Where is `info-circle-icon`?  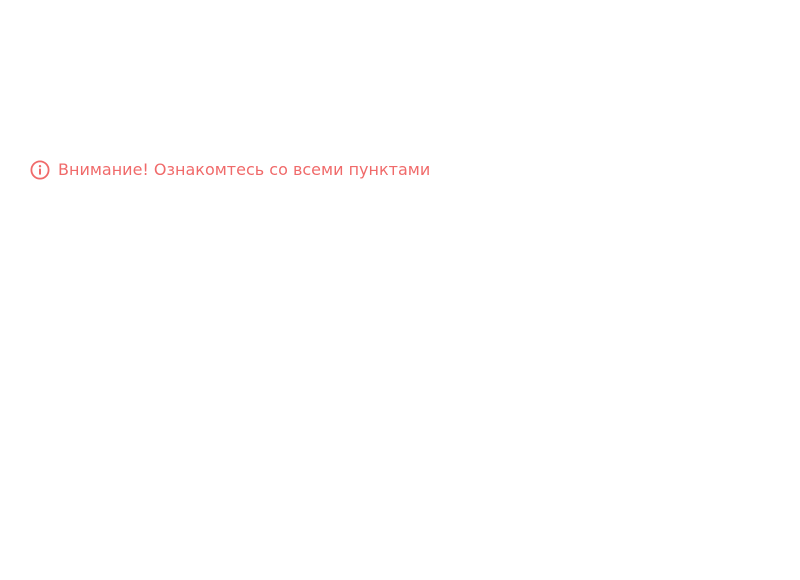
info-circle-icon is located at coordinates (40, 170).